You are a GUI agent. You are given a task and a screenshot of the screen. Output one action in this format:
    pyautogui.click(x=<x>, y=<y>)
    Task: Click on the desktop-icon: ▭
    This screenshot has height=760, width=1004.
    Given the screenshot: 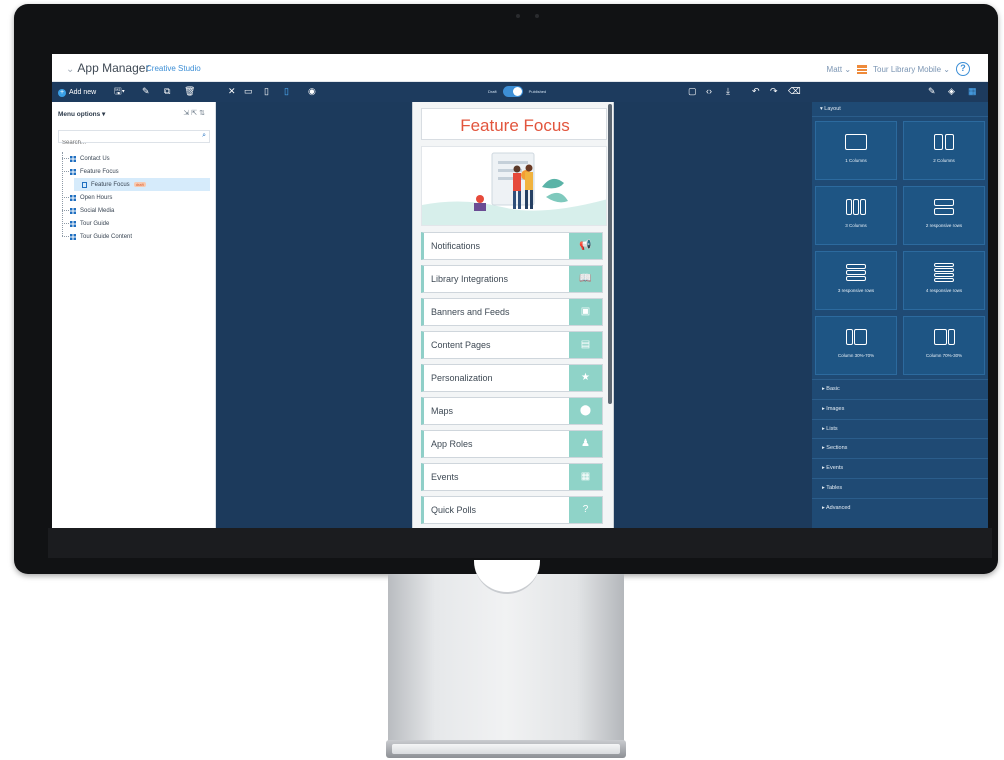 What is the action you would take?
    pyautogui.click(x=248, y=91)
    